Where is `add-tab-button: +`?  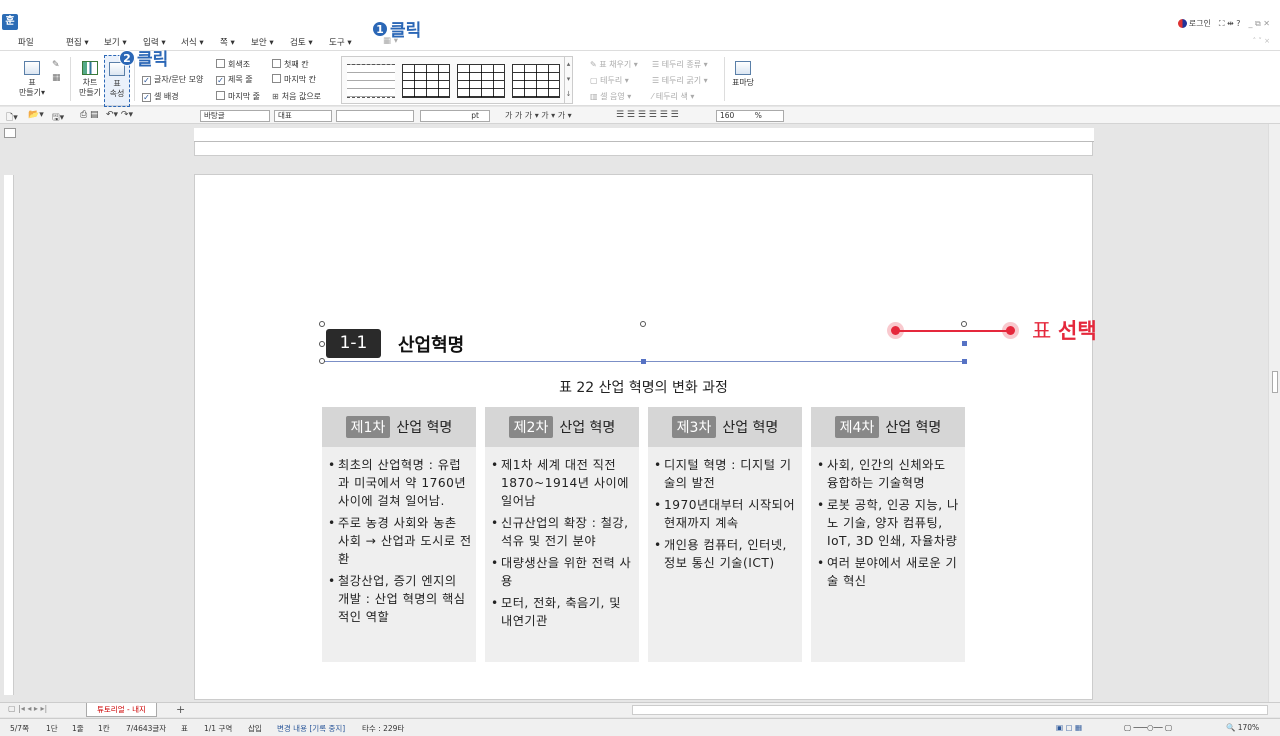 add-tab-button: + is located at coordinates (180, 709).